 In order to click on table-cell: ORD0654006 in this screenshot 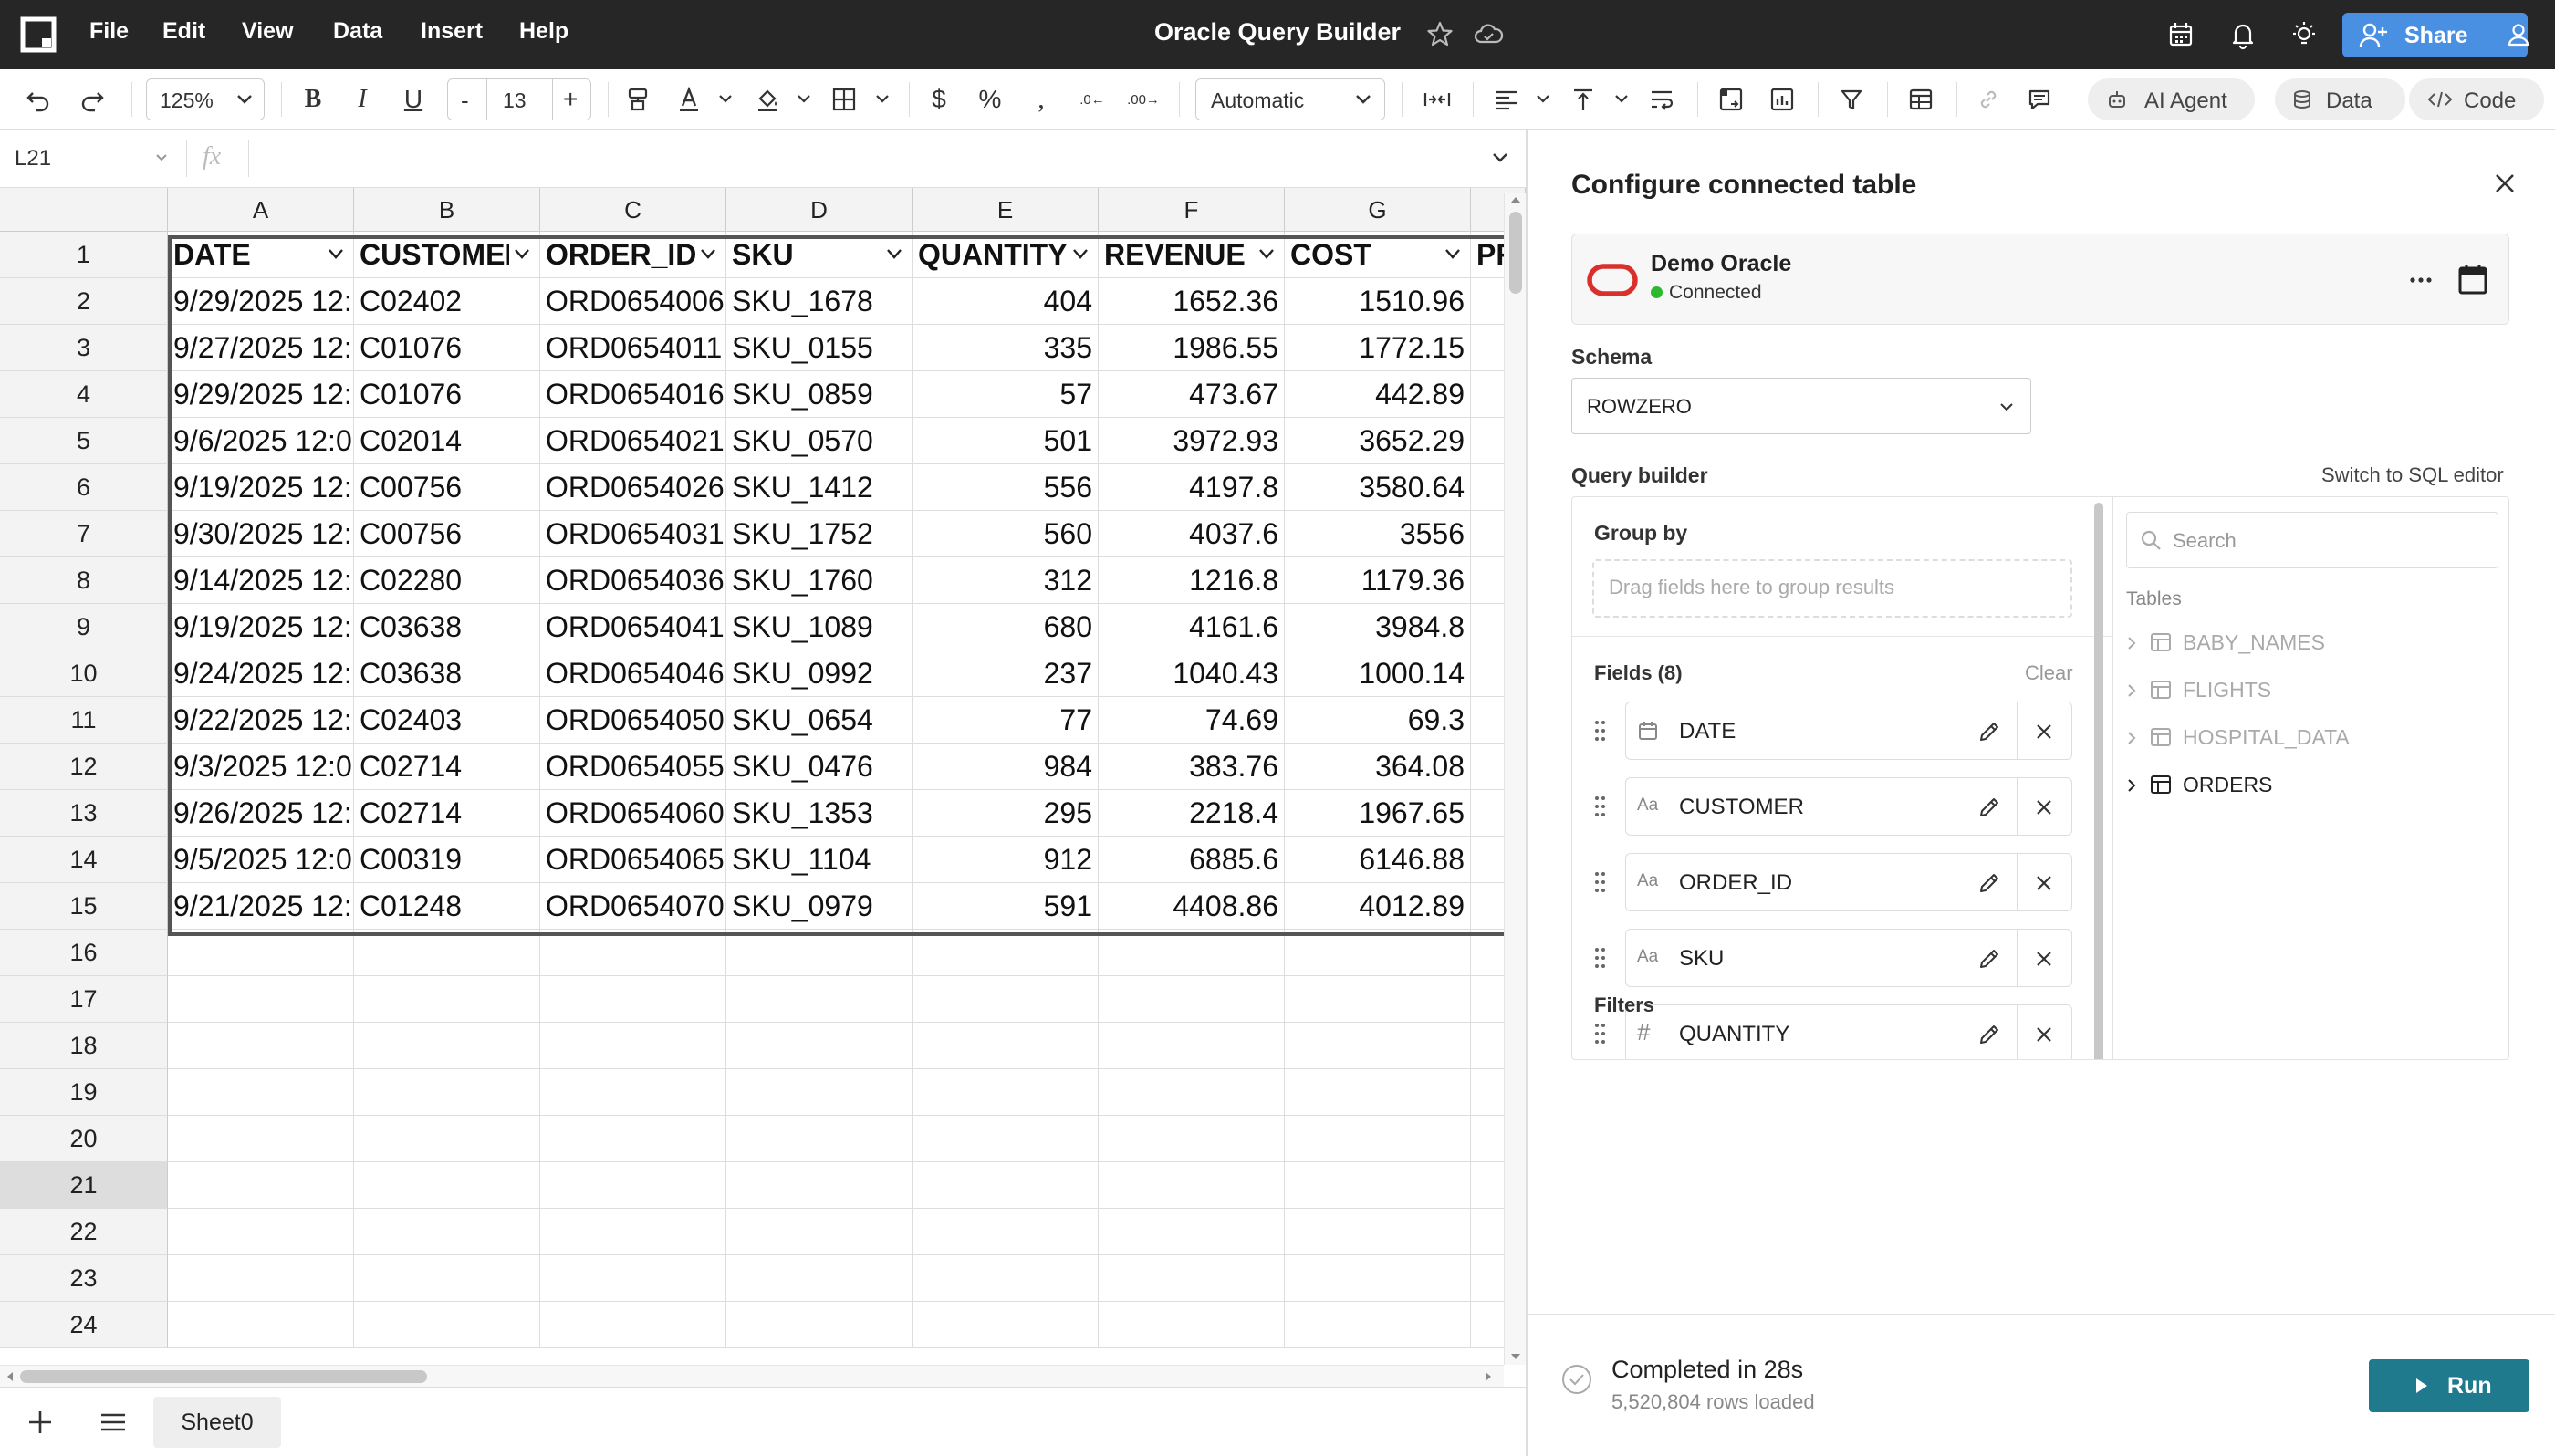, I will do `click(633, 301)`.